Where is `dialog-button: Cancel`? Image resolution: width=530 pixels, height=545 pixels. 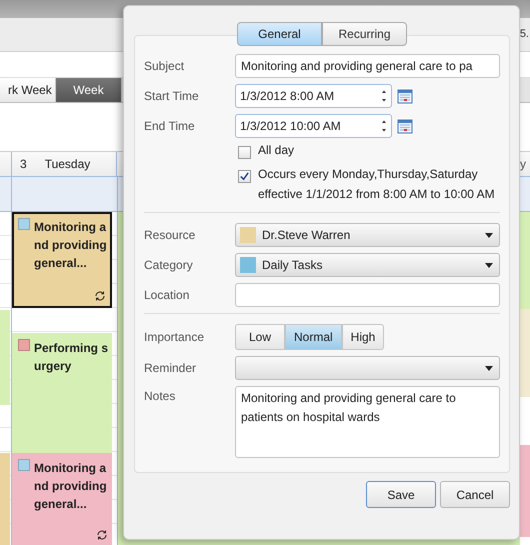 dialog-button: Cancel is located at coordinates (475, 494).